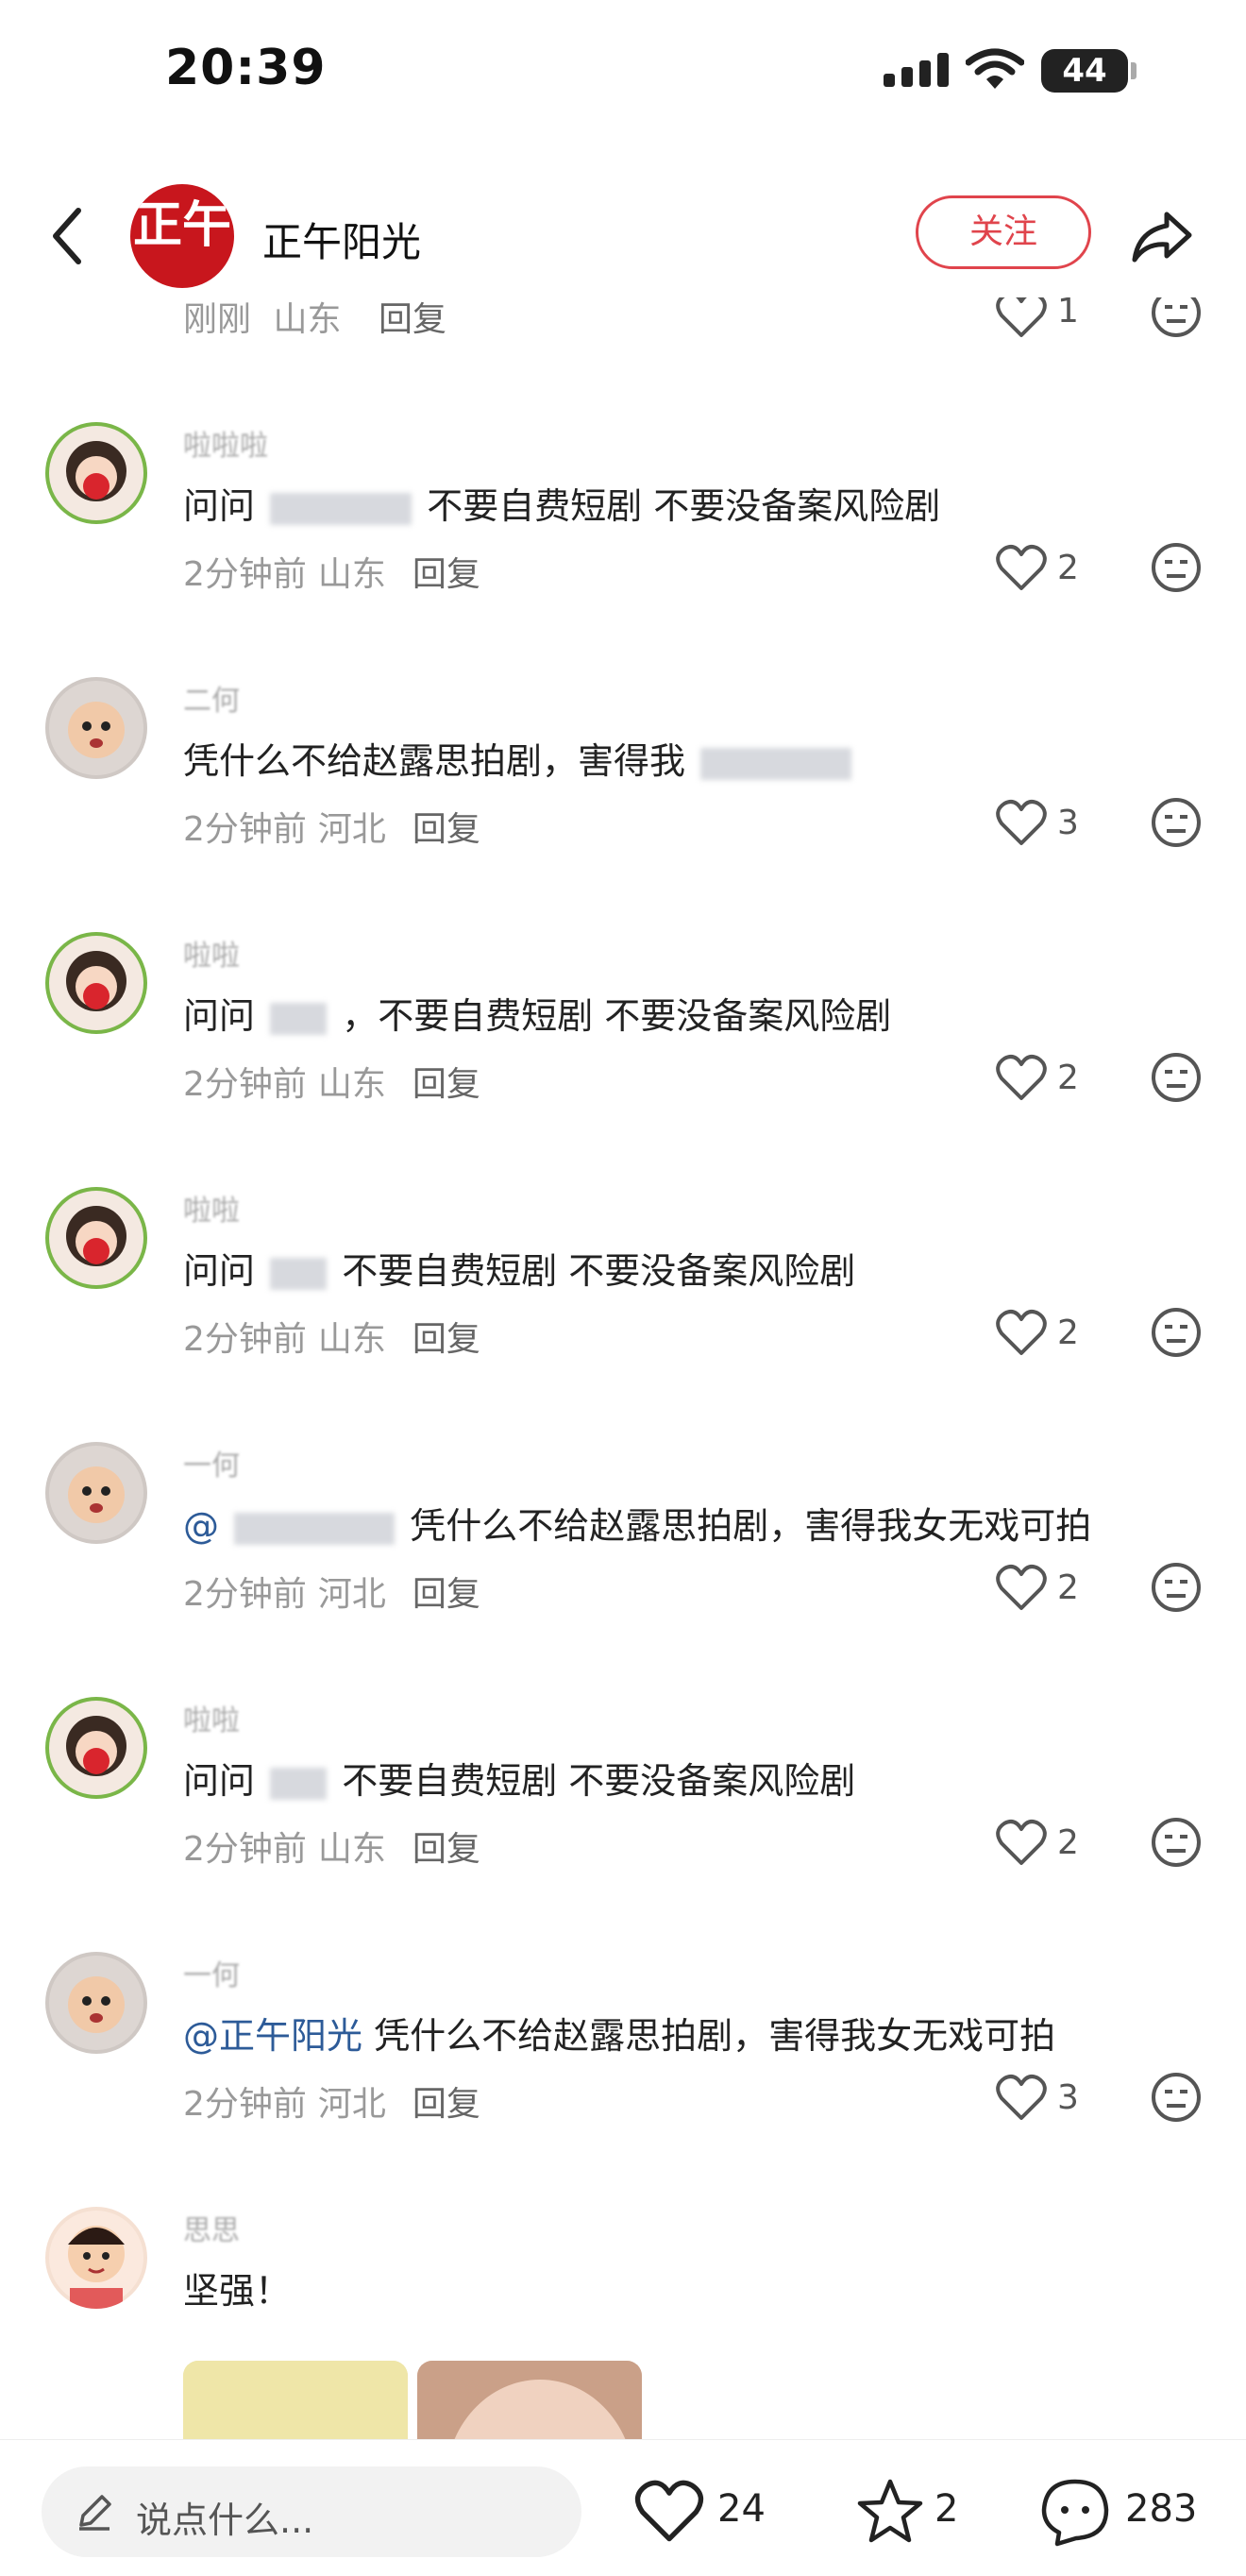 The width and height of the screenshot is (1246, 2576). Describe the element at coordinates (70, 236) in the screenshot. I see `back-icon` at that location.